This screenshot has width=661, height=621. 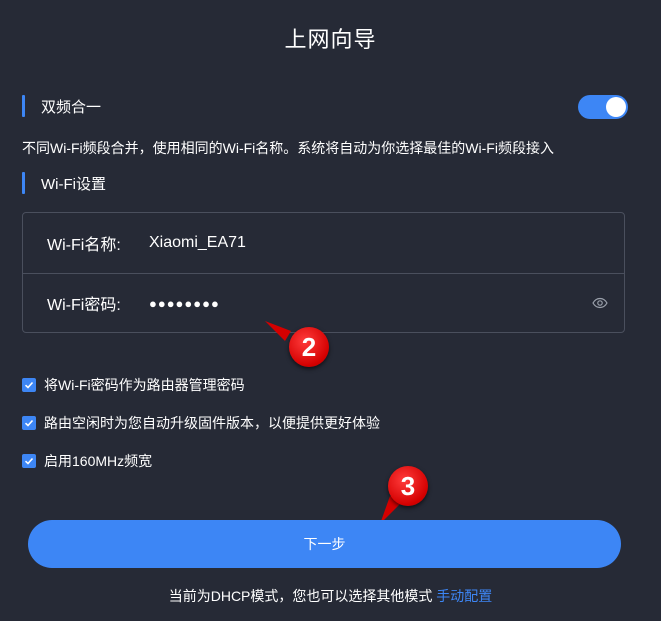 I want to click on option-label: 将Wi-Fi密码作为路由器管理密码, so click(x=144, y=385).